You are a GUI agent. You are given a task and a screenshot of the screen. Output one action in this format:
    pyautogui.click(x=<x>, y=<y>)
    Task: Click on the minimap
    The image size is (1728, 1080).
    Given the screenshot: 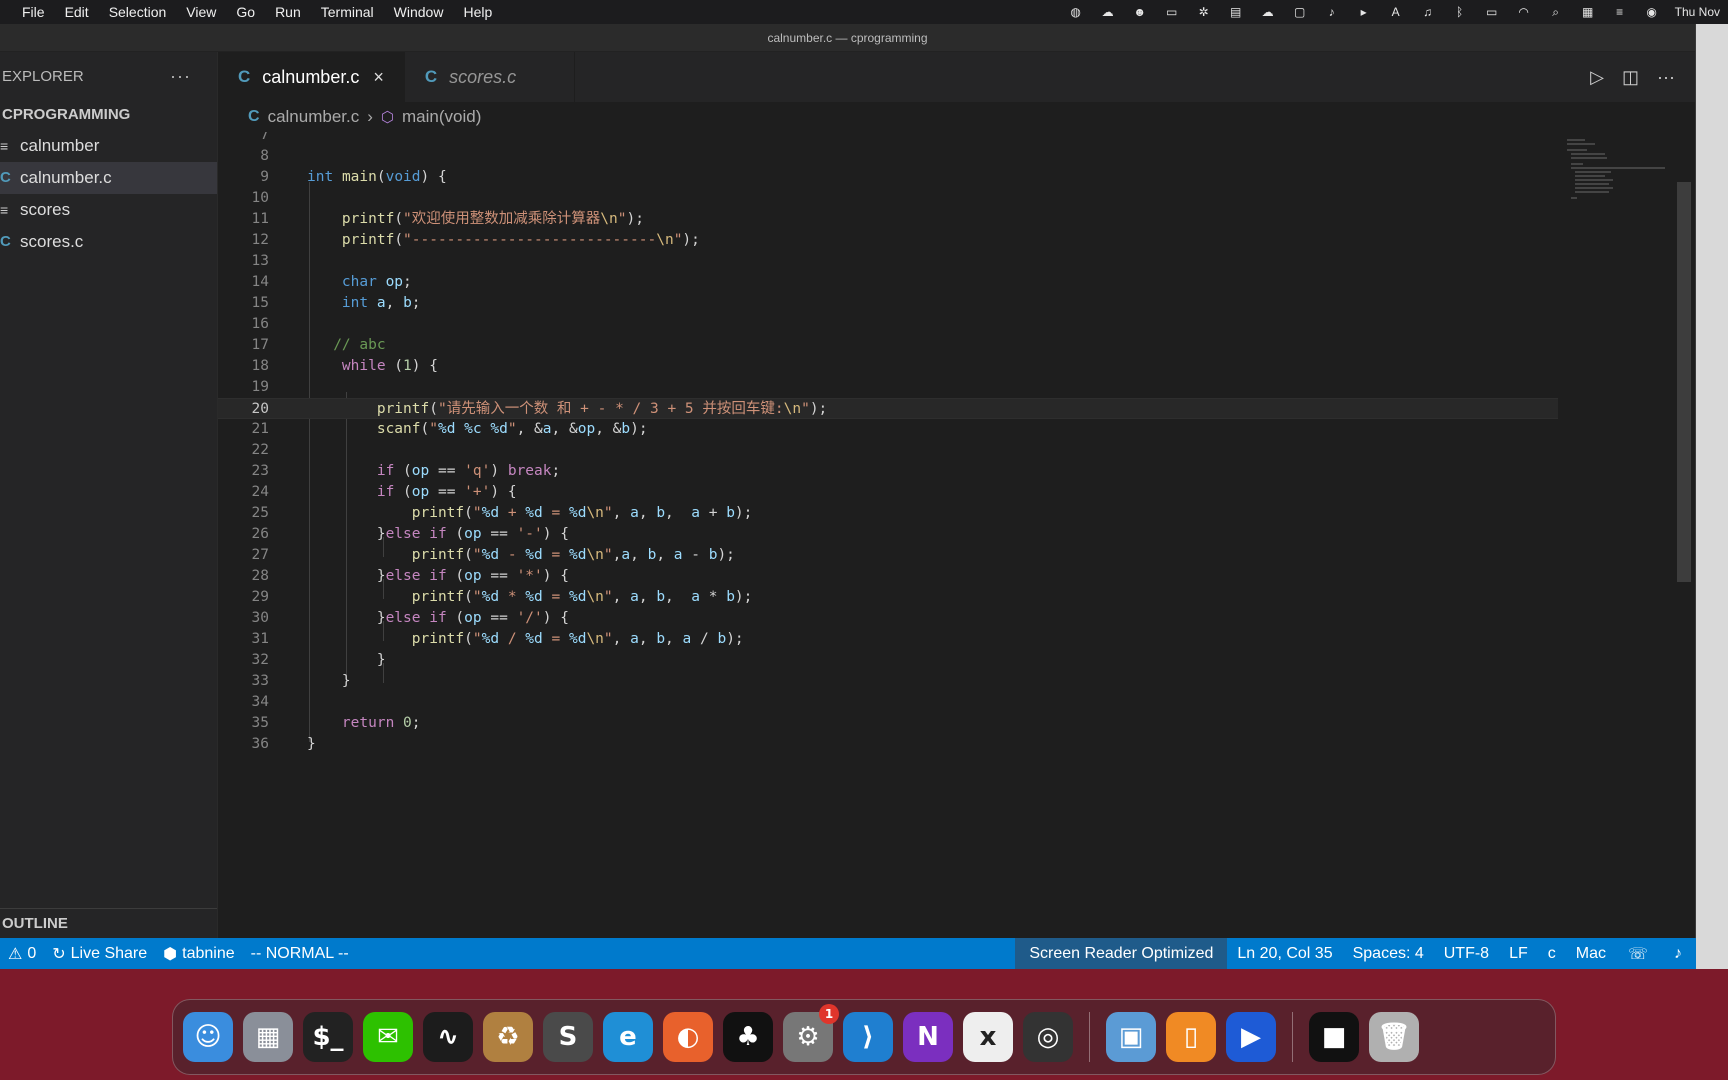 What is the action you would take?
    pyautogui.click(x=1620, y=176)
    